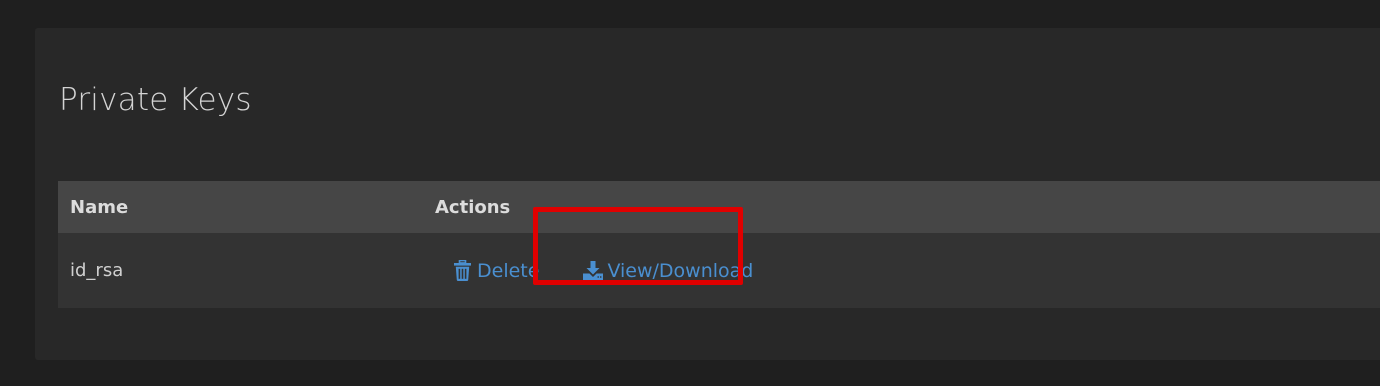  I want to click on view-download-label: View/Download, so click(680, 270).